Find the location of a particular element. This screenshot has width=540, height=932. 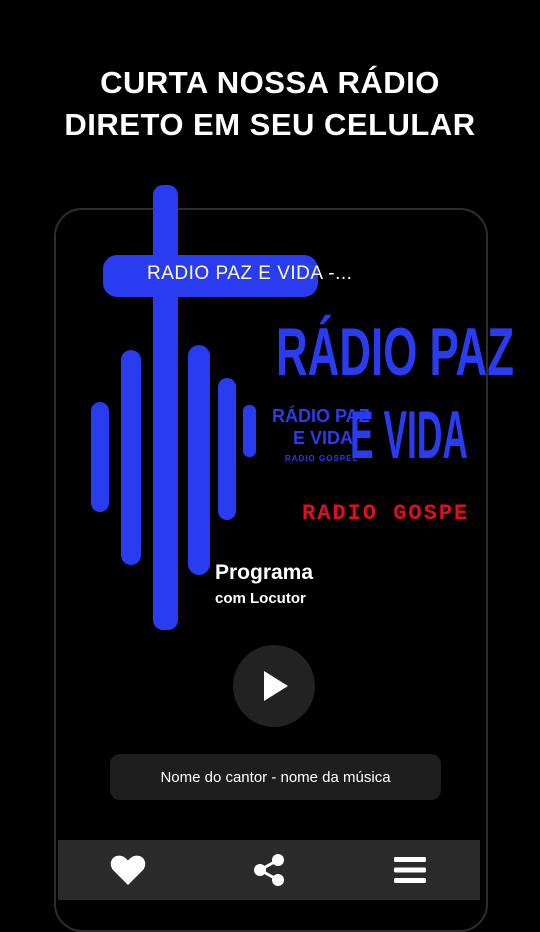

play-icon is located at coordinates (276, 686).